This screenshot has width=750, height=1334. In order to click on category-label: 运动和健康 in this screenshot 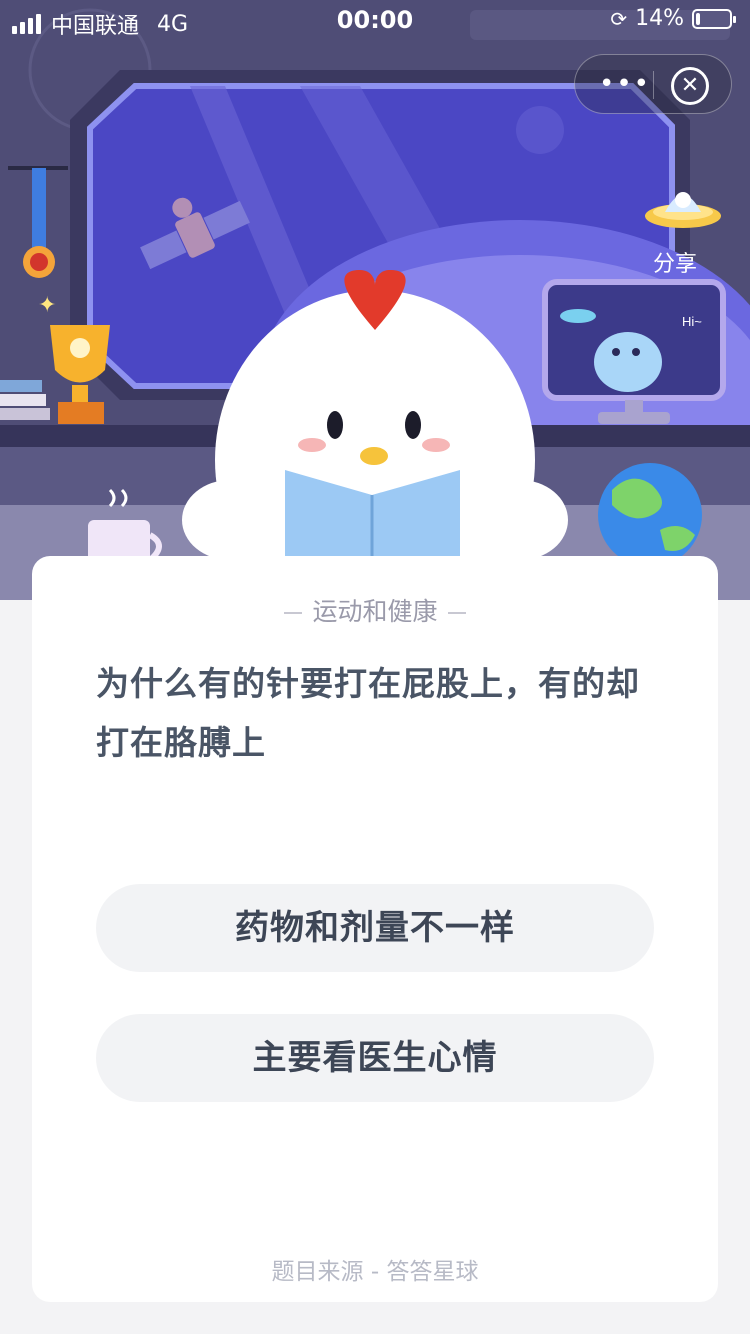, I will do `click(375, 611)`.